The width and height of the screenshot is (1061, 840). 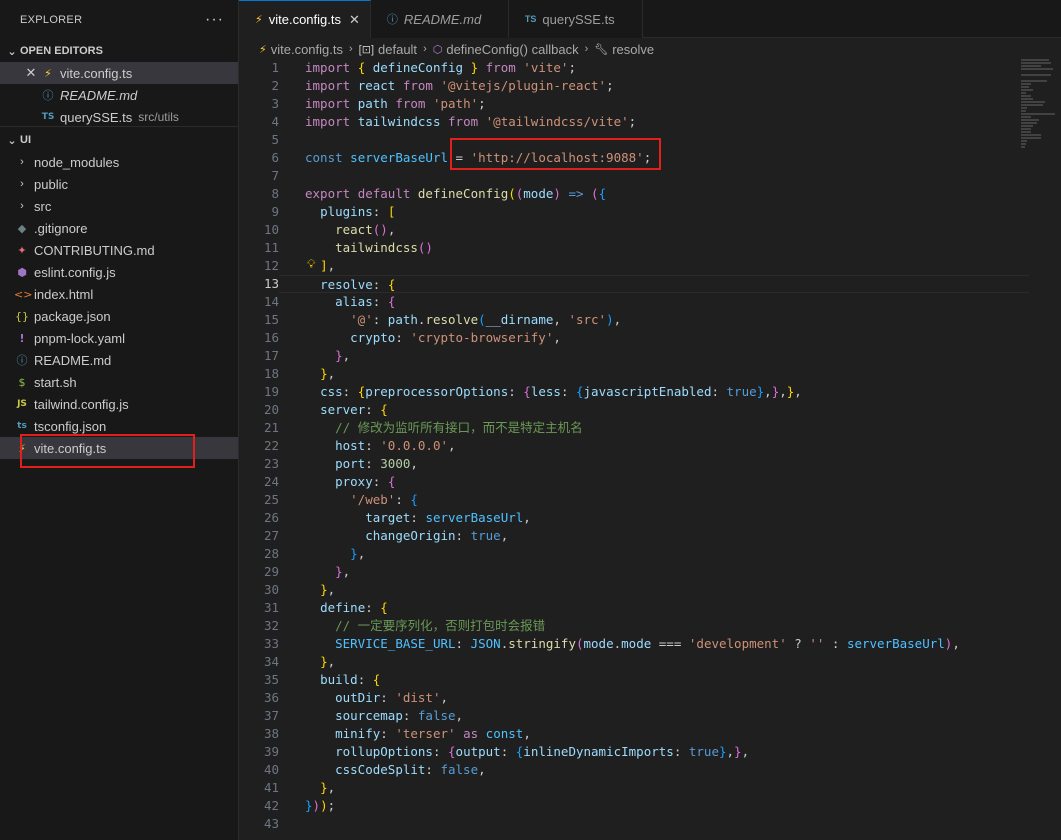 What do you see at coordinates (119, 95) in the screenshot?
I see `open-editor-readme: ⓘ README.md` at bounding box center [119, 95].